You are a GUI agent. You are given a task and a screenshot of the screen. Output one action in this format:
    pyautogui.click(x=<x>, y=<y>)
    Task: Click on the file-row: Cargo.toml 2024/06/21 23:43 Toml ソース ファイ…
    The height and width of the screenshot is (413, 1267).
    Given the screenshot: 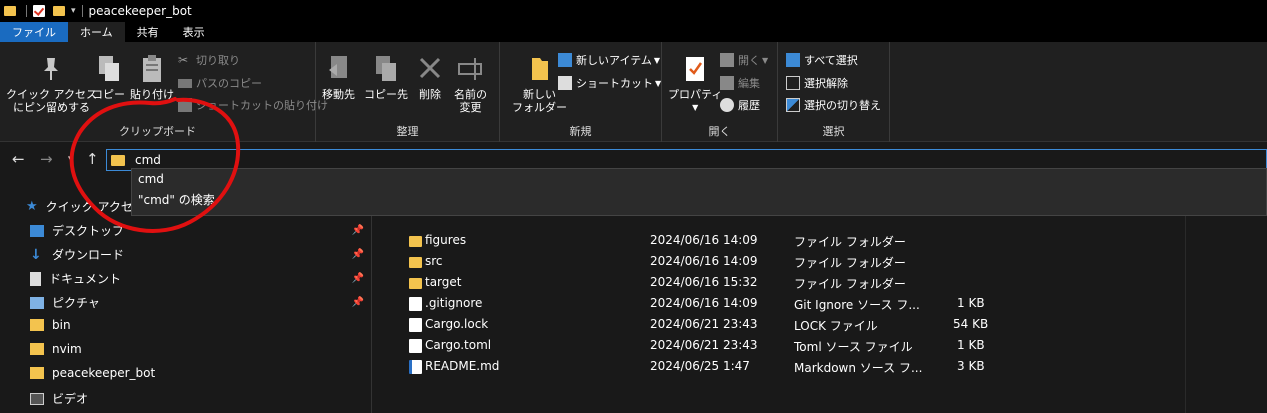 What is the action you would take?
    pyautogui.click(x=820, y=345)
    